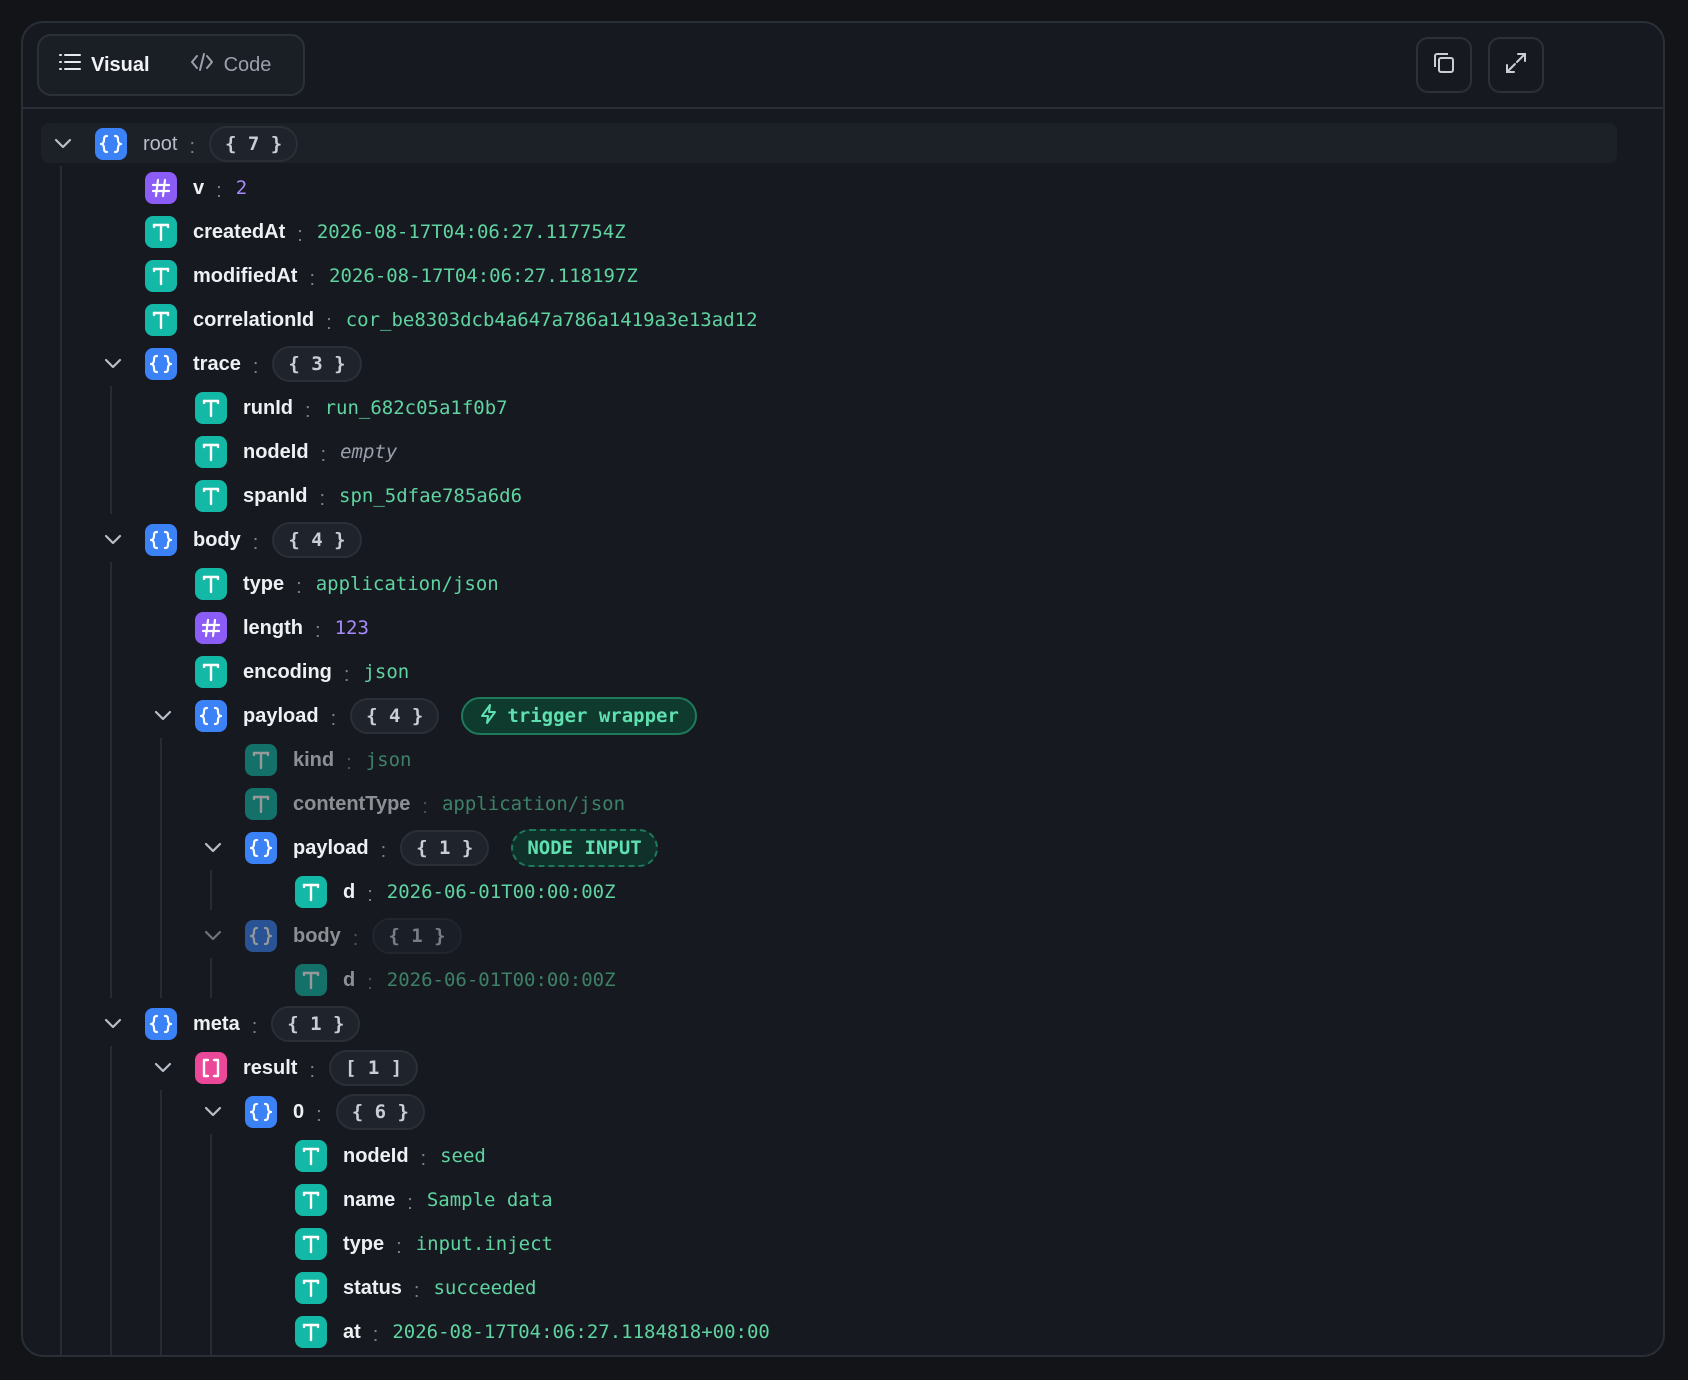  Describe the element at coordinates (364, 1243) in the screenshot. I see `node-key: type` at that location.